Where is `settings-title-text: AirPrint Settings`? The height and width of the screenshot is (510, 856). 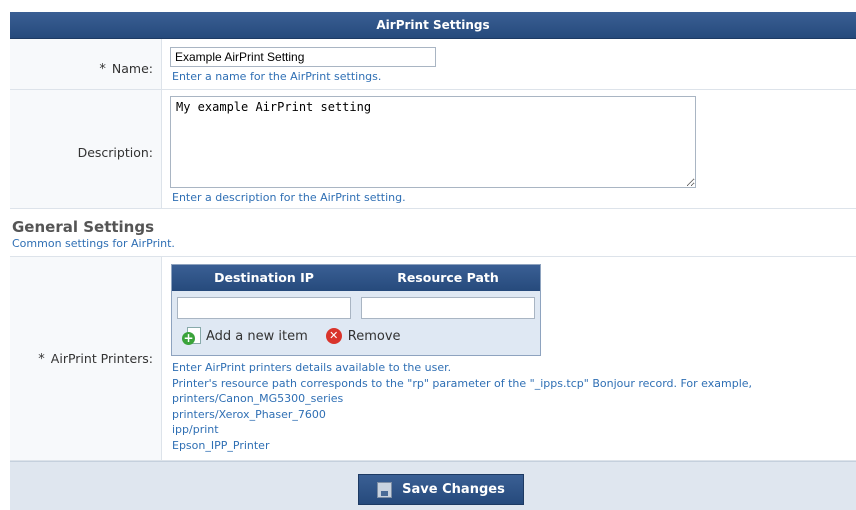 settings-title-text: AirPrint Settings is located at coordinates (433, 25).